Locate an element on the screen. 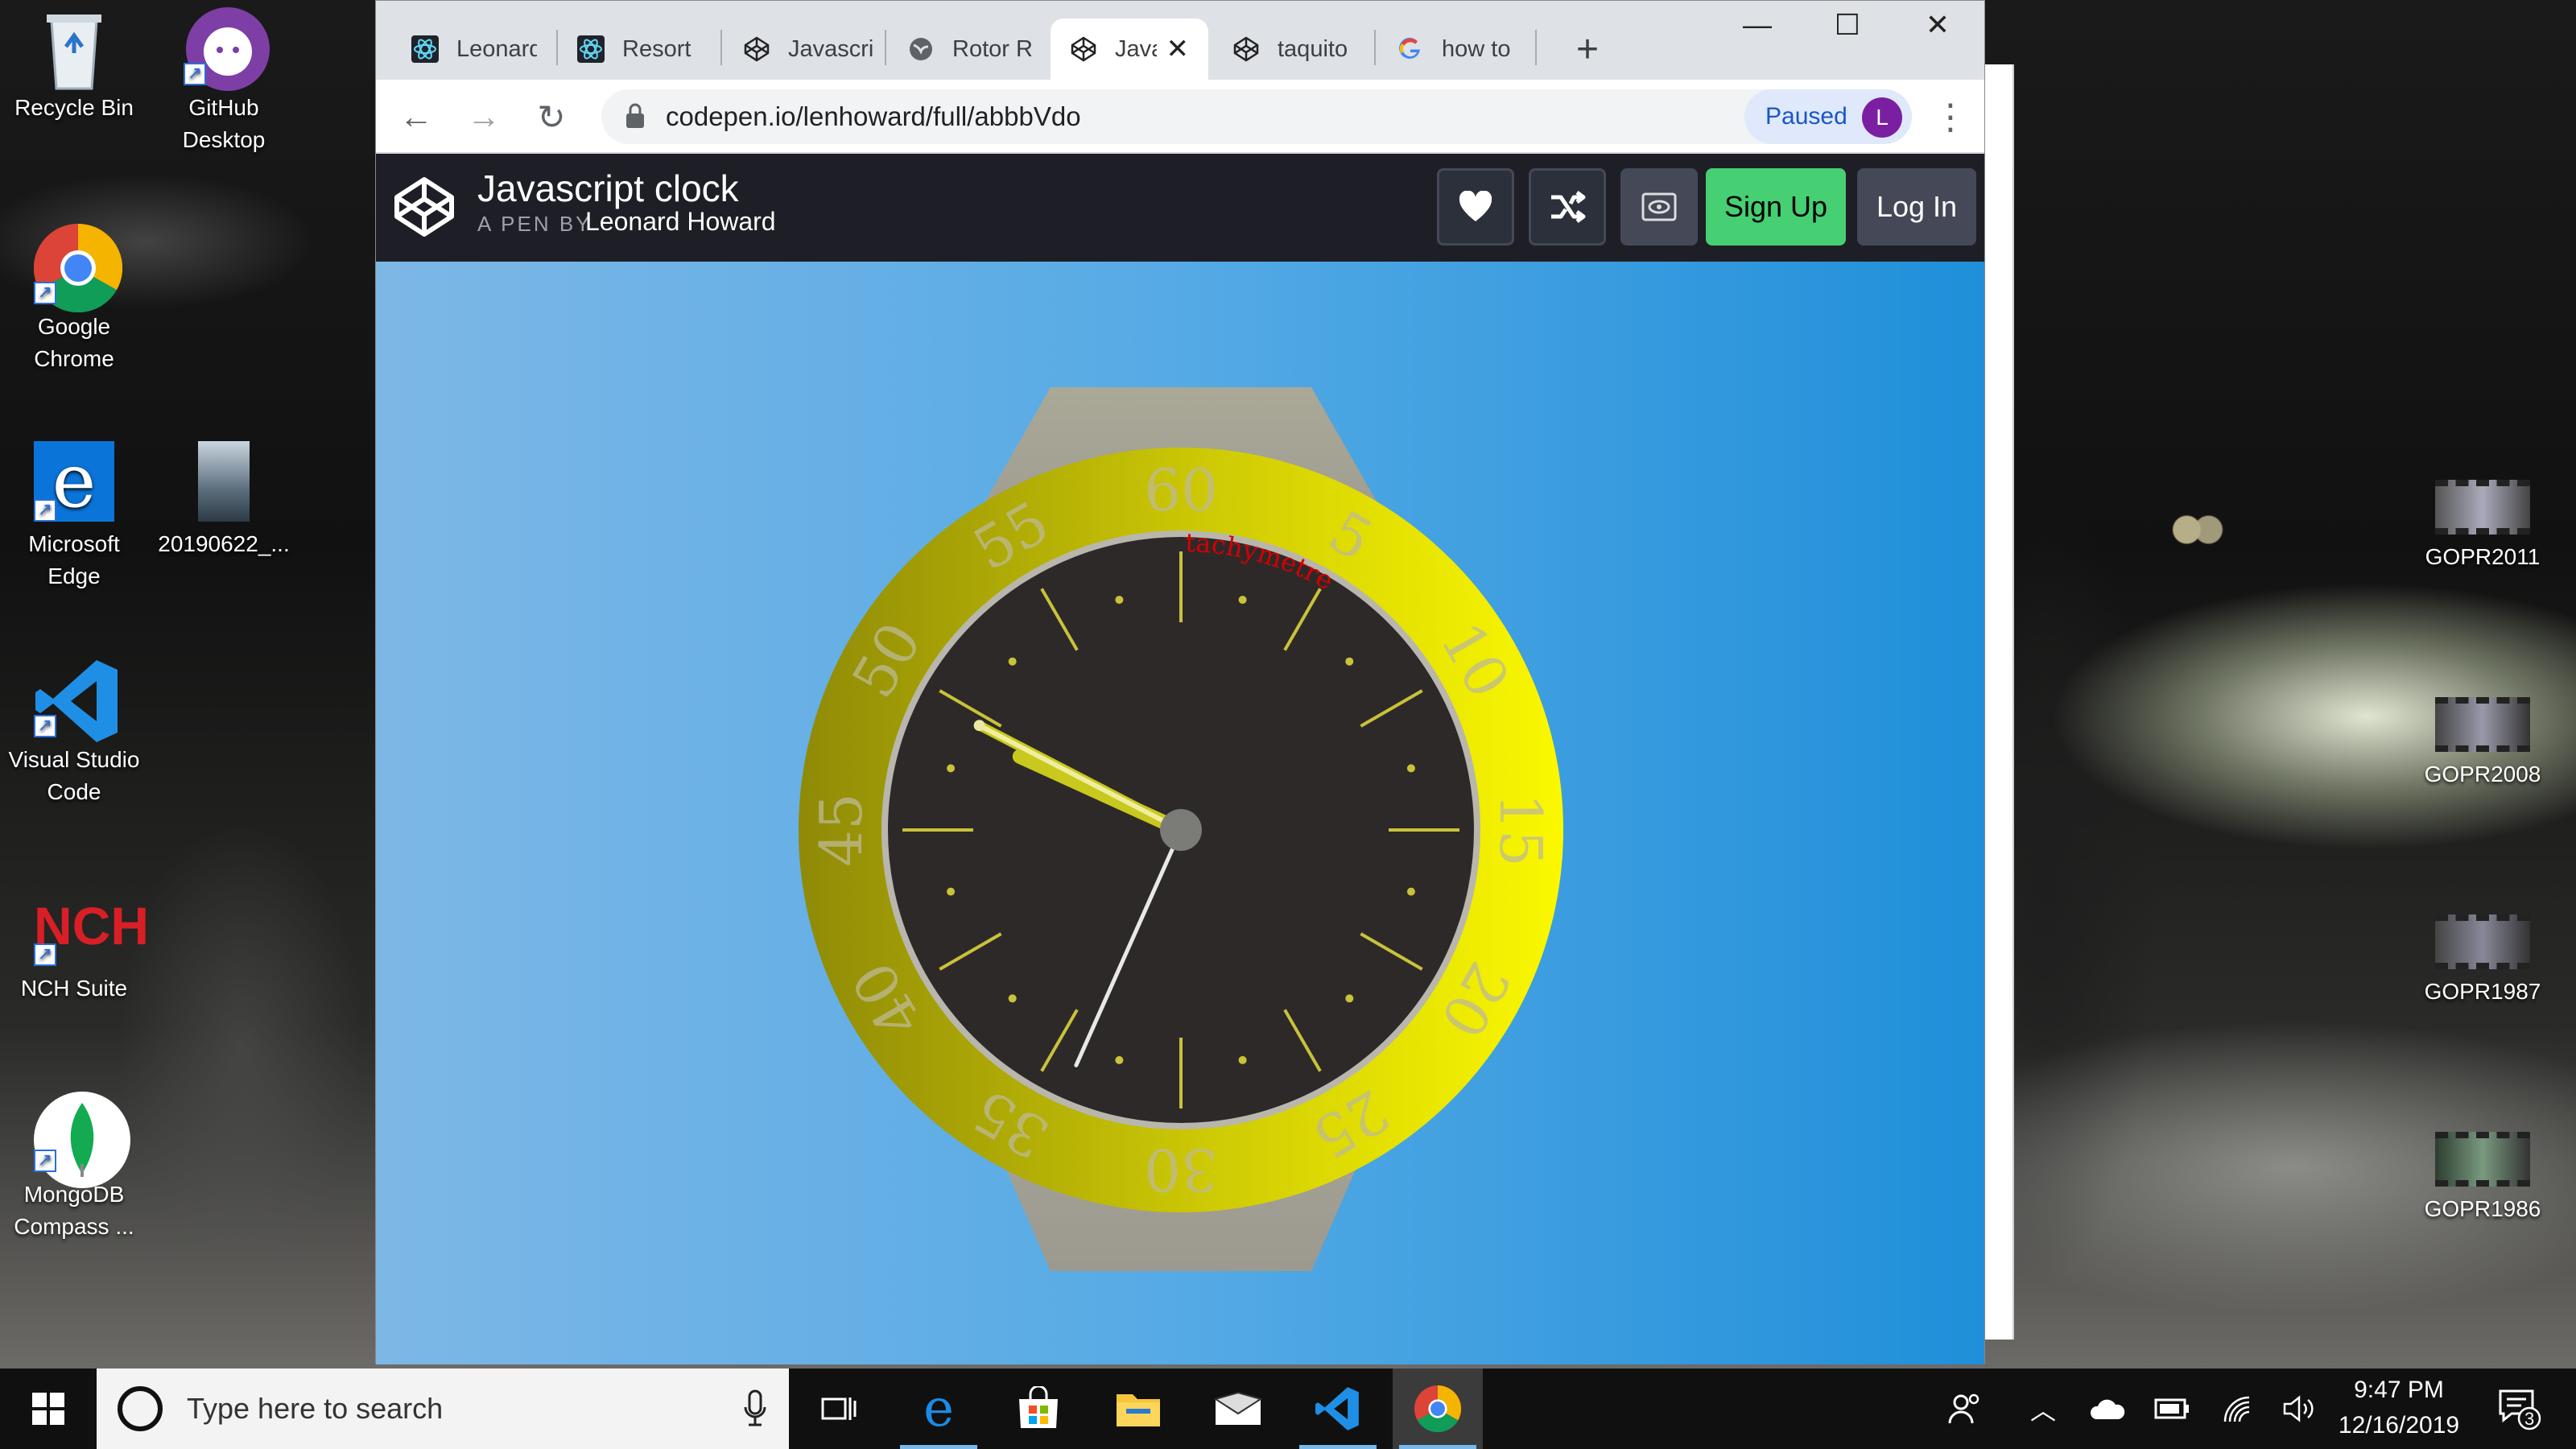 The image size is (2576, 1449). tab-label: taquito is located at coordinates (1313, 48).